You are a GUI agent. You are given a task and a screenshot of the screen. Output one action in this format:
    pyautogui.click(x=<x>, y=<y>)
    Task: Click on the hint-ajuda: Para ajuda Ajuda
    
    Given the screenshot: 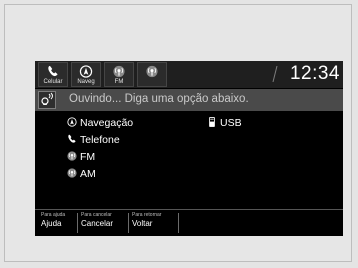 What is the action you would take?
    pyautogui.click(x=57, y=223)
    